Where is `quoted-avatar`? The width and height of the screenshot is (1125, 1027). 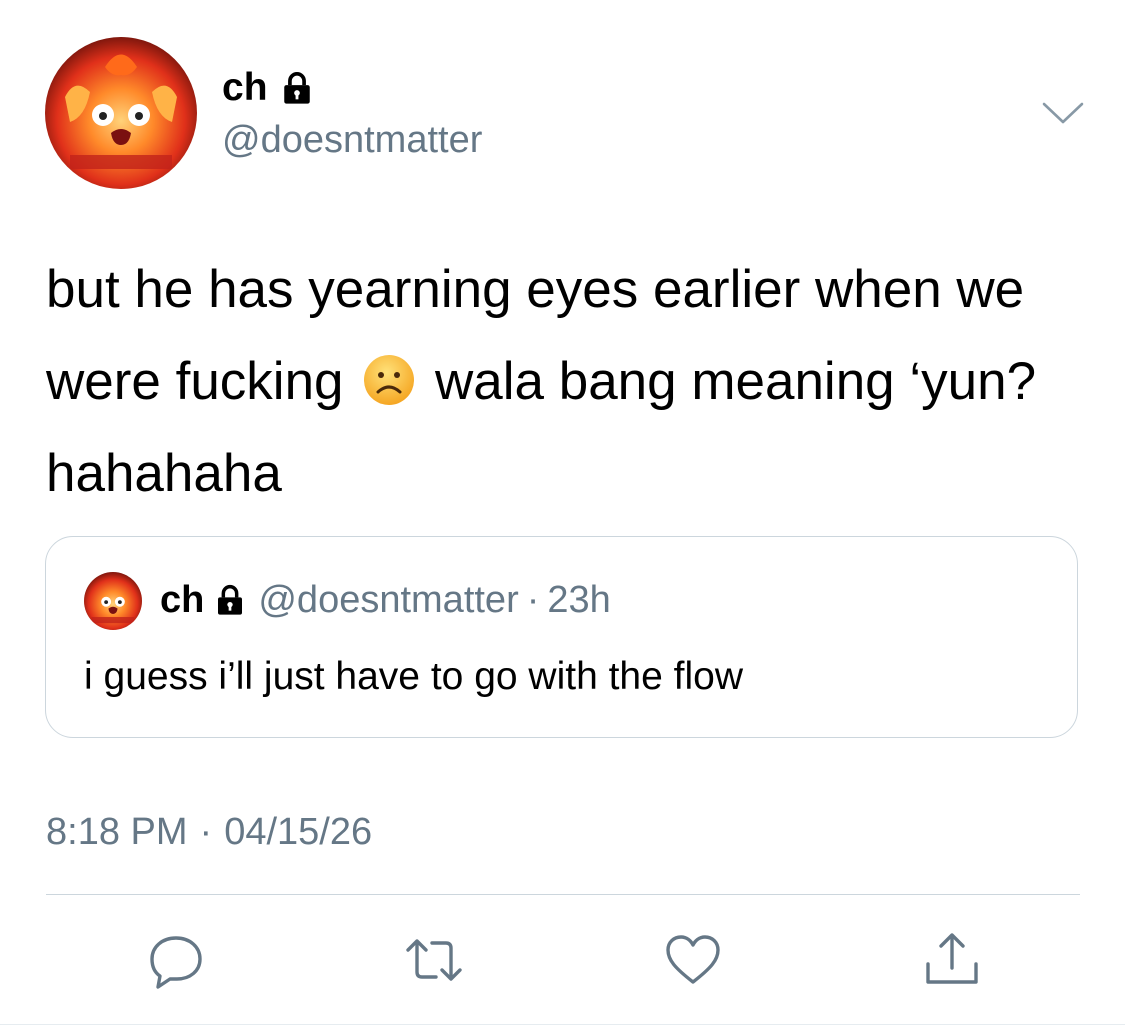
quoted-avatar is located at coordinates (113, 601).